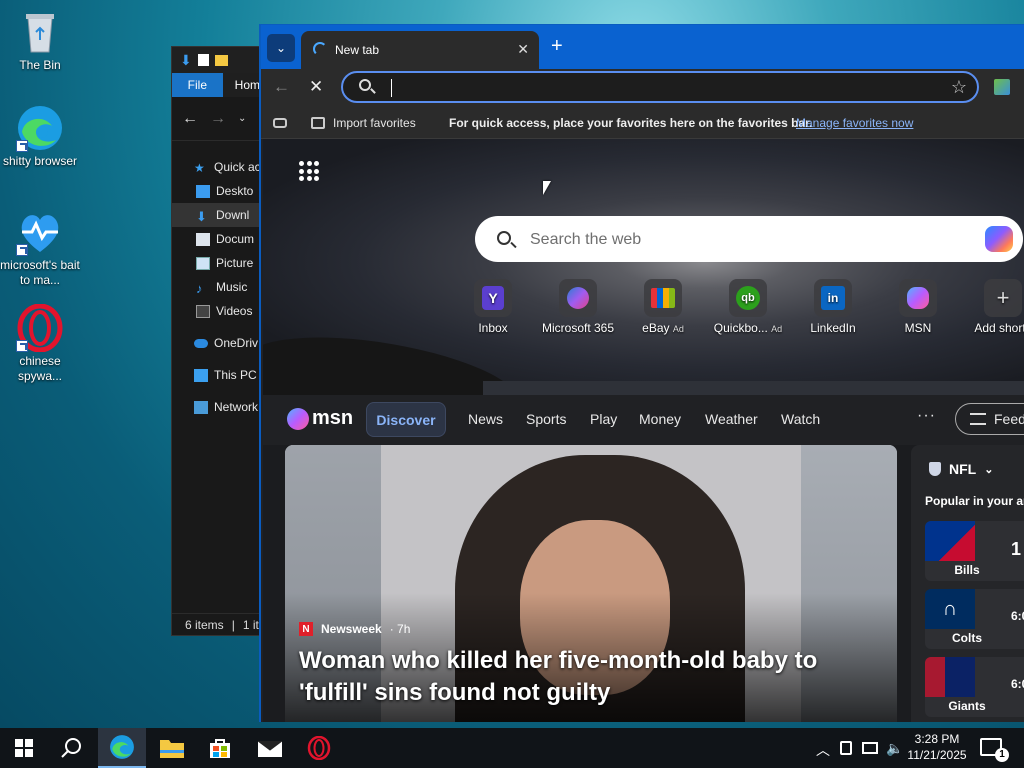 Image resolution: width=1024 pixels, height=768 pixels. I want to click on system-clock: 3:28 PM 11/21/2025, so click(937, 747).